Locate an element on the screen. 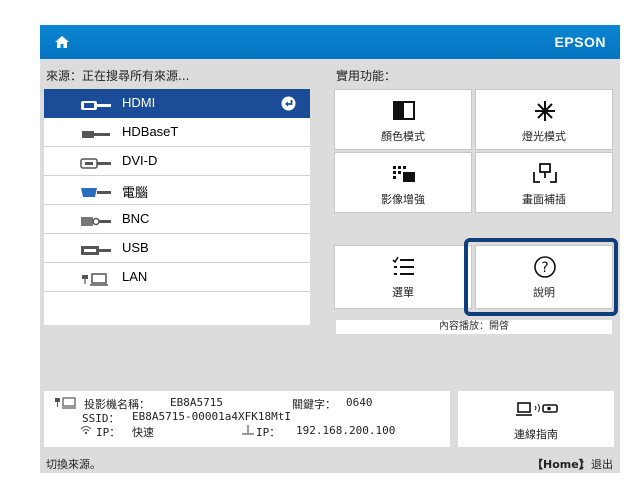  hdbaset-cable-icon is located at coordinates (96, 132).